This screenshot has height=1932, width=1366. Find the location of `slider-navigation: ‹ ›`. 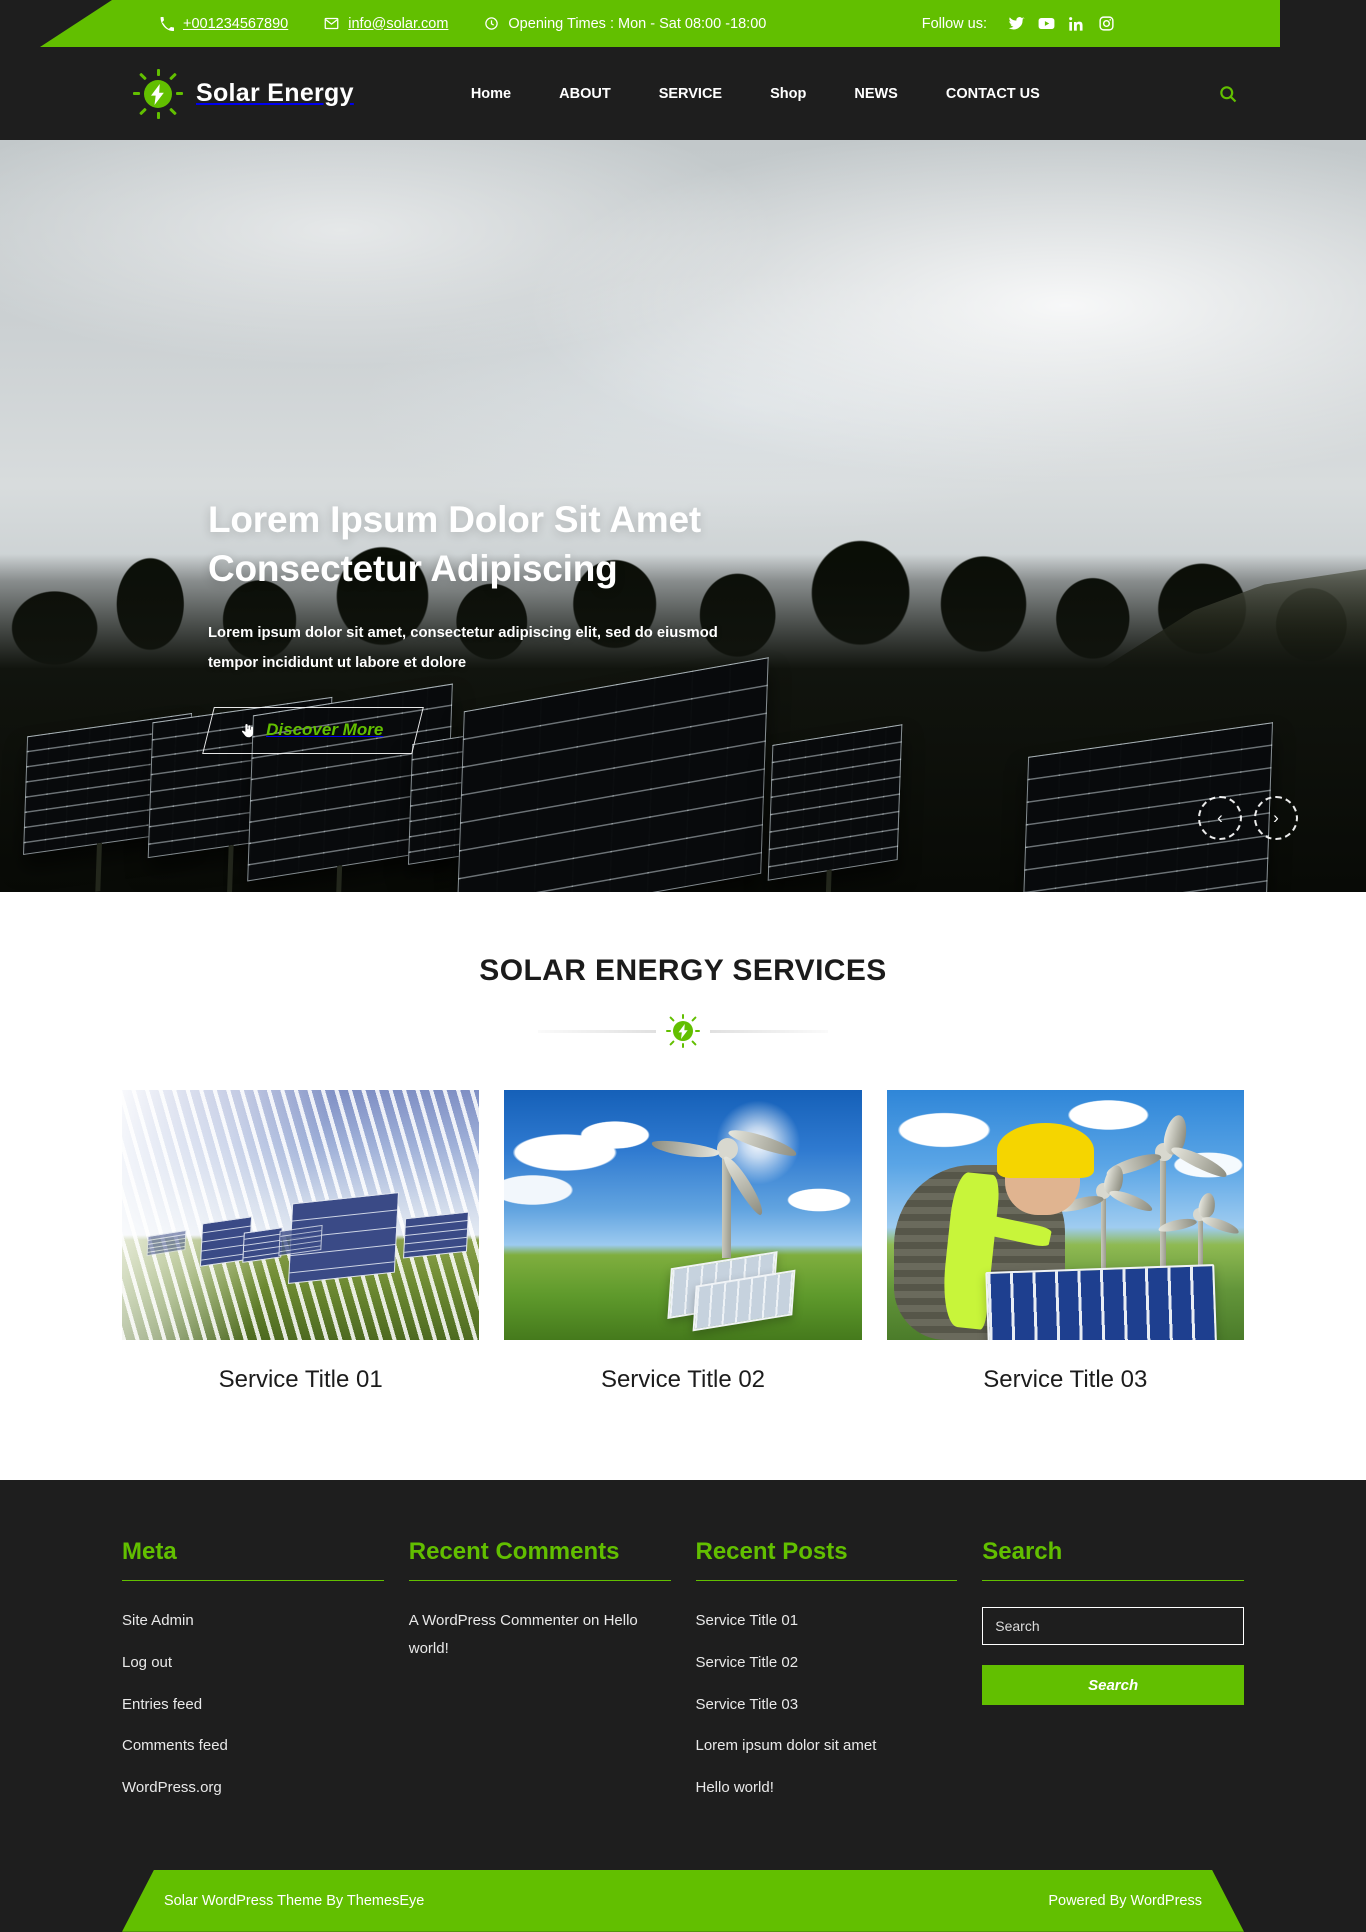

slider-navigation: ‹ › is located at coordinates (1248, 818).